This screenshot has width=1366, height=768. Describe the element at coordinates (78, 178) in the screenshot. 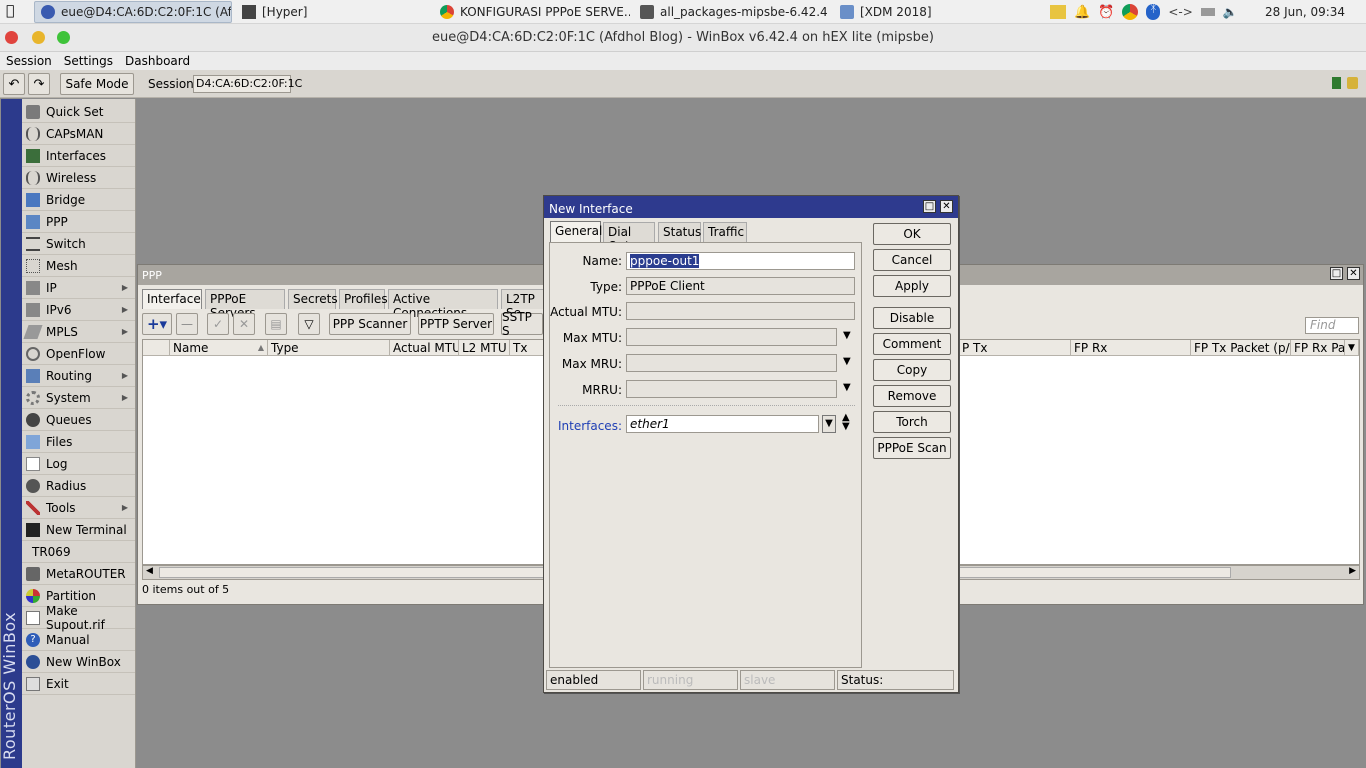

I see `sidebar-item-wireless: Wireless` at that location.